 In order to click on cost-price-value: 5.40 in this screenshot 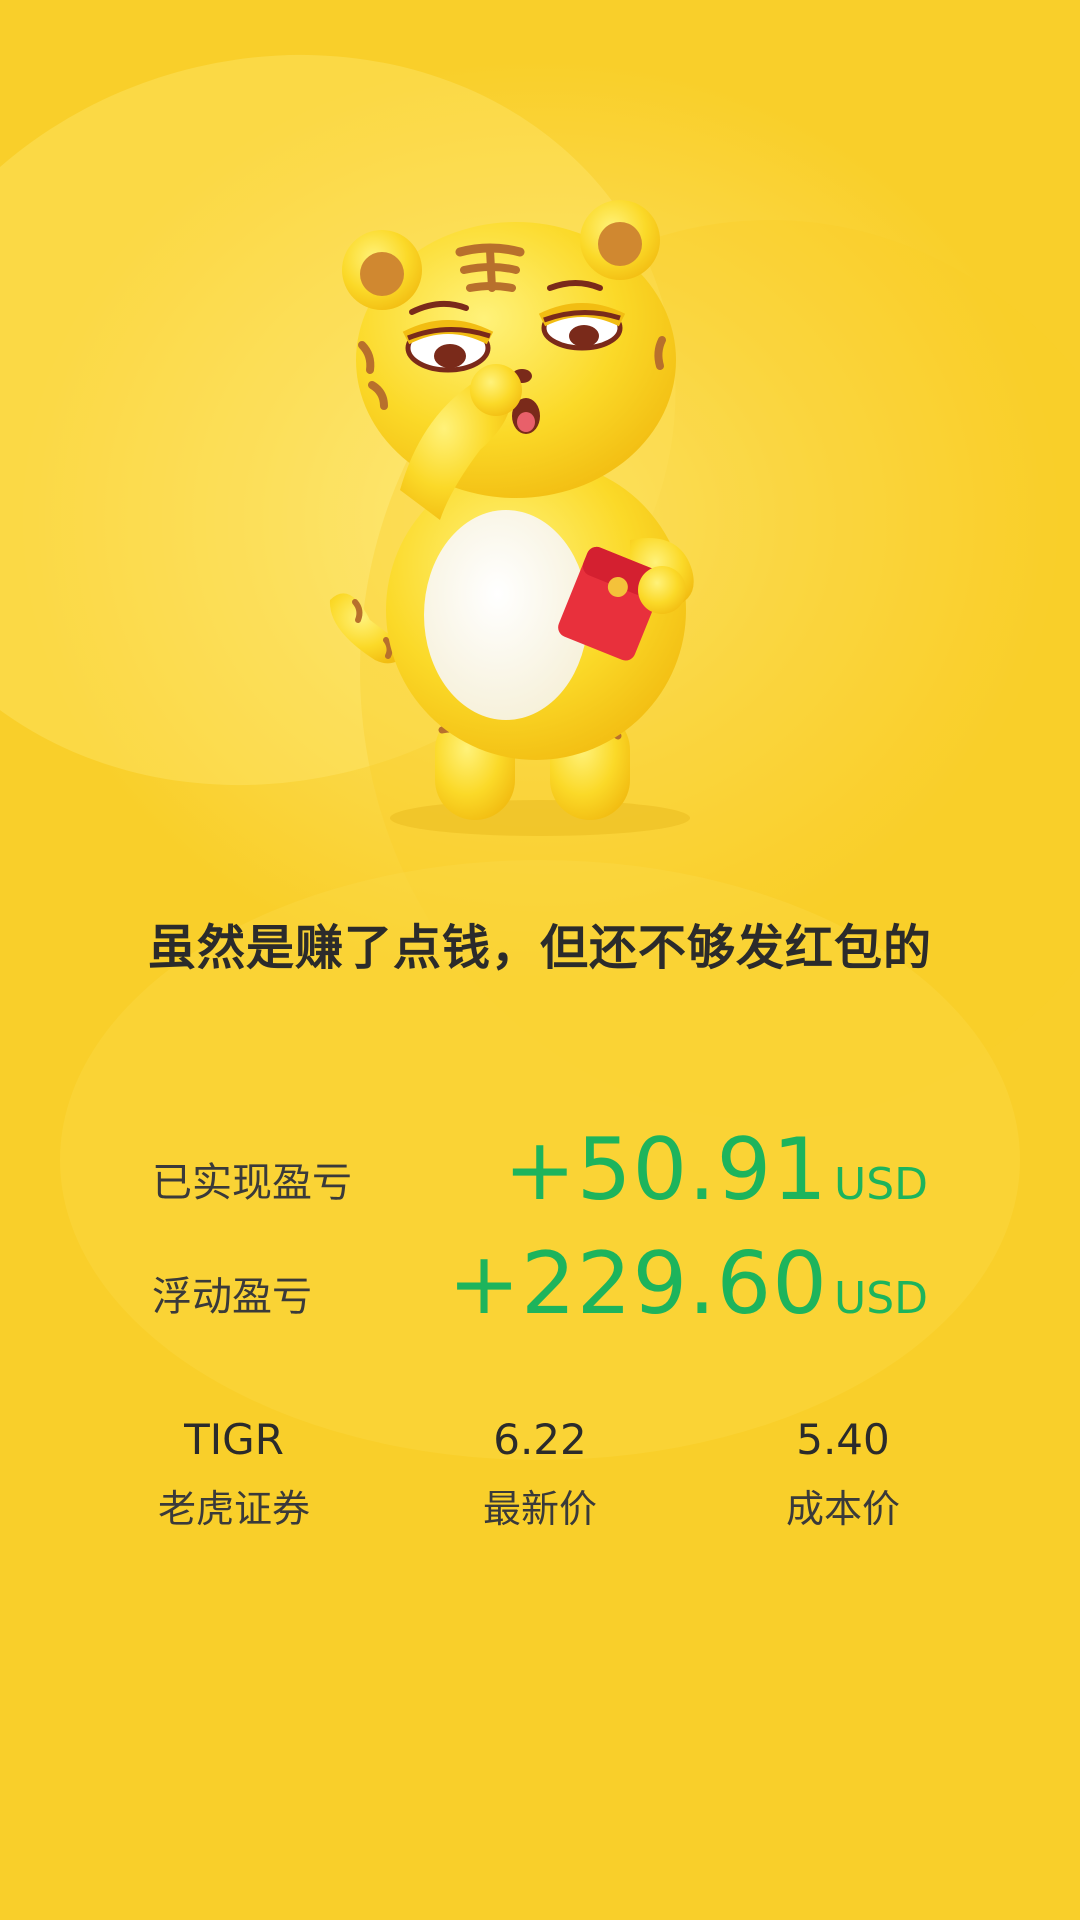, I will do `click(843, 1439)`.